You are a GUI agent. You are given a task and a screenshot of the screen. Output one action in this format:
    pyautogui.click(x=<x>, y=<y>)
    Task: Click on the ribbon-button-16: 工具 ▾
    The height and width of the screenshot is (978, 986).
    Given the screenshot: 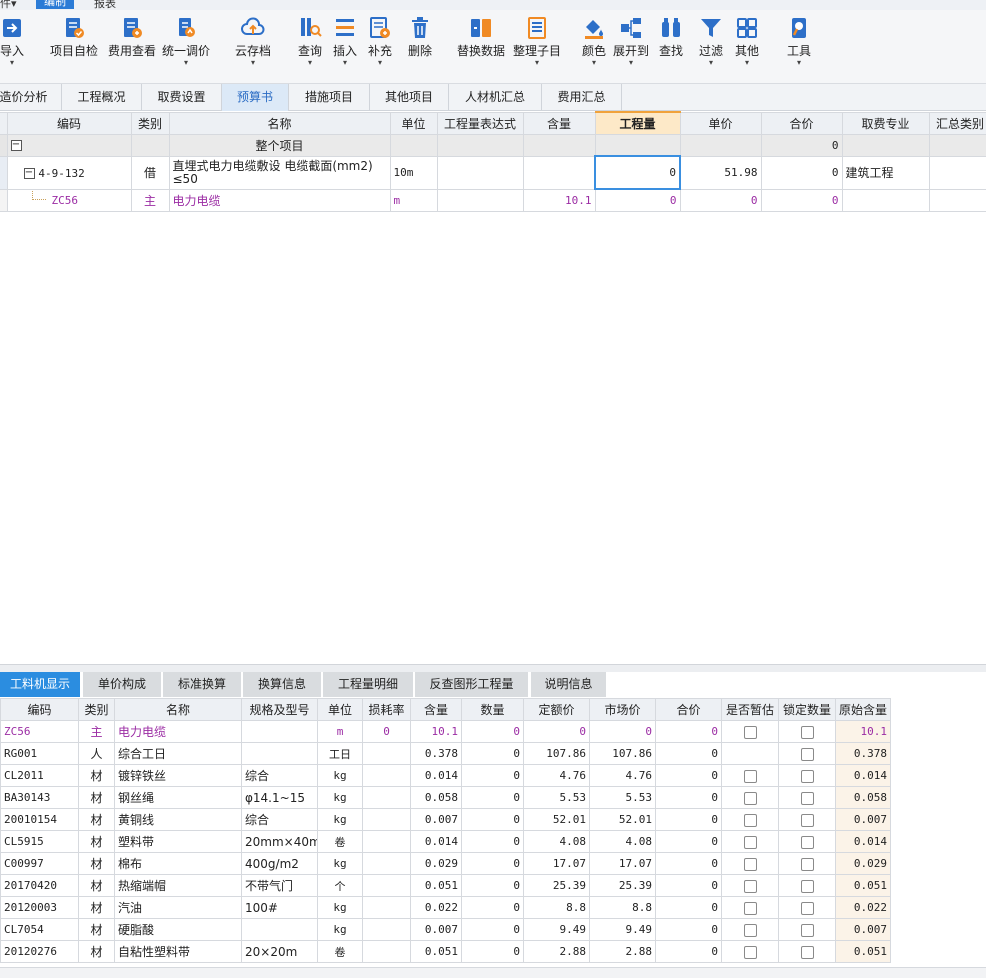 What is the action you would take?
    pyautogui.click(x=799, y=41)
    